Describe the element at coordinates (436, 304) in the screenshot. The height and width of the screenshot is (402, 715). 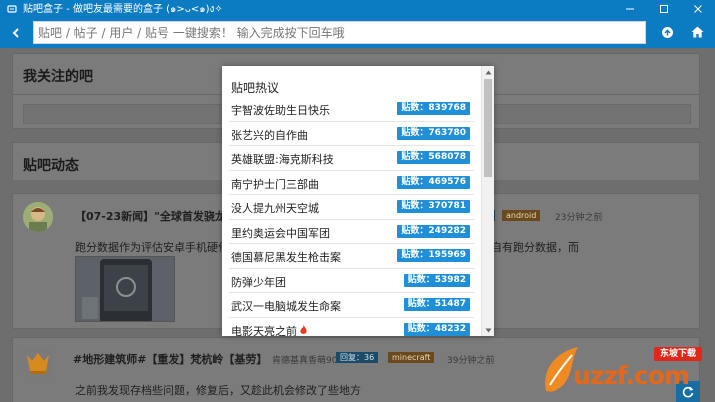
I see `post-count-badge: 贴数：51487` at that location.